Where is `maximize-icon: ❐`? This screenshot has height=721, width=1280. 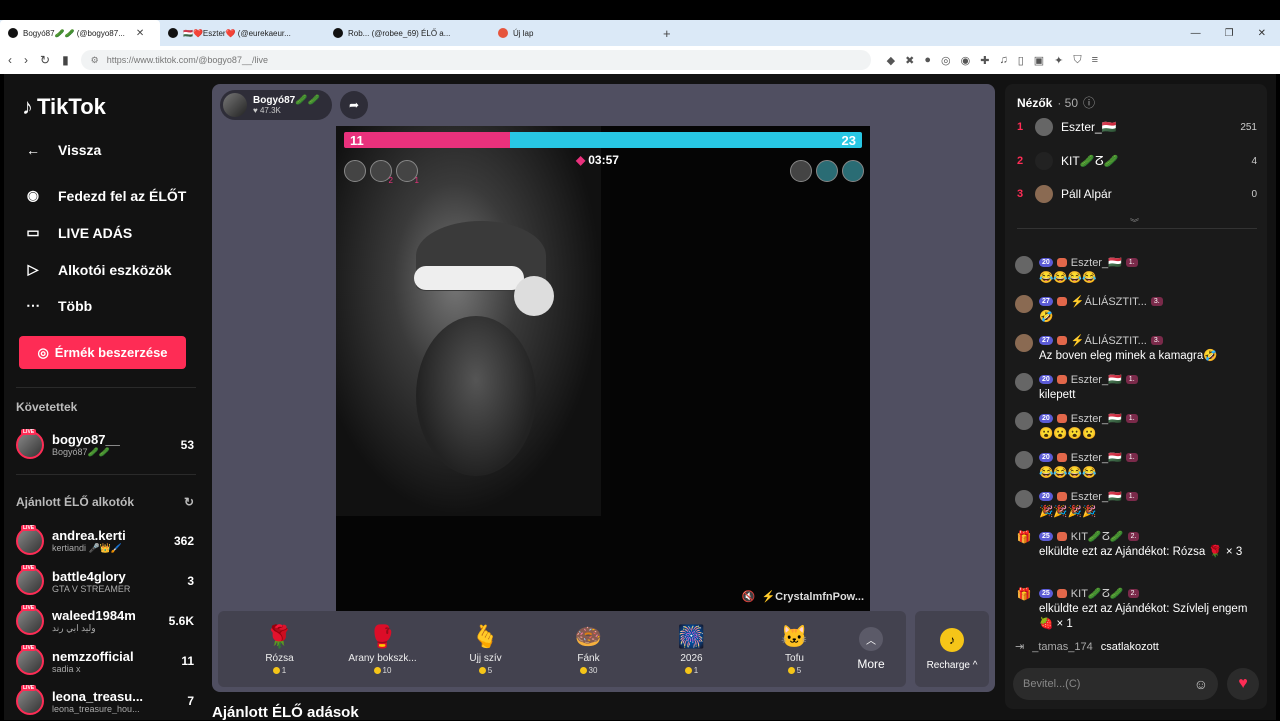 maximize-icon: ❐ is located at coordinates (1229, 33).